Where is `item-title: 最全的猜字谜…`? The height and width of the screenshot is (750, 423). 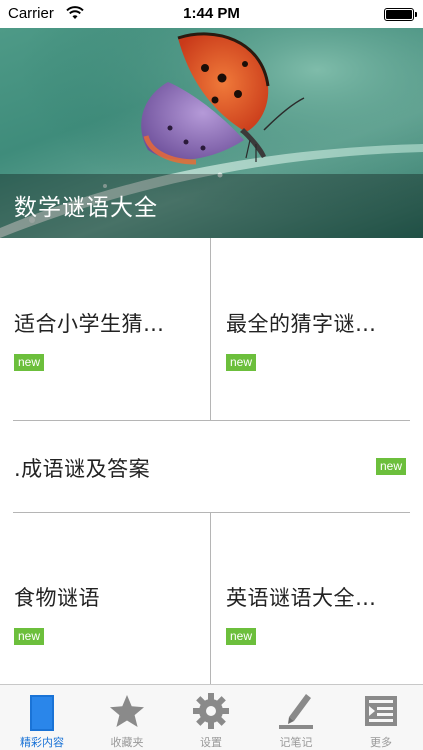 item-title: 最全的猜字谜… is located at coordinates (301, 324).